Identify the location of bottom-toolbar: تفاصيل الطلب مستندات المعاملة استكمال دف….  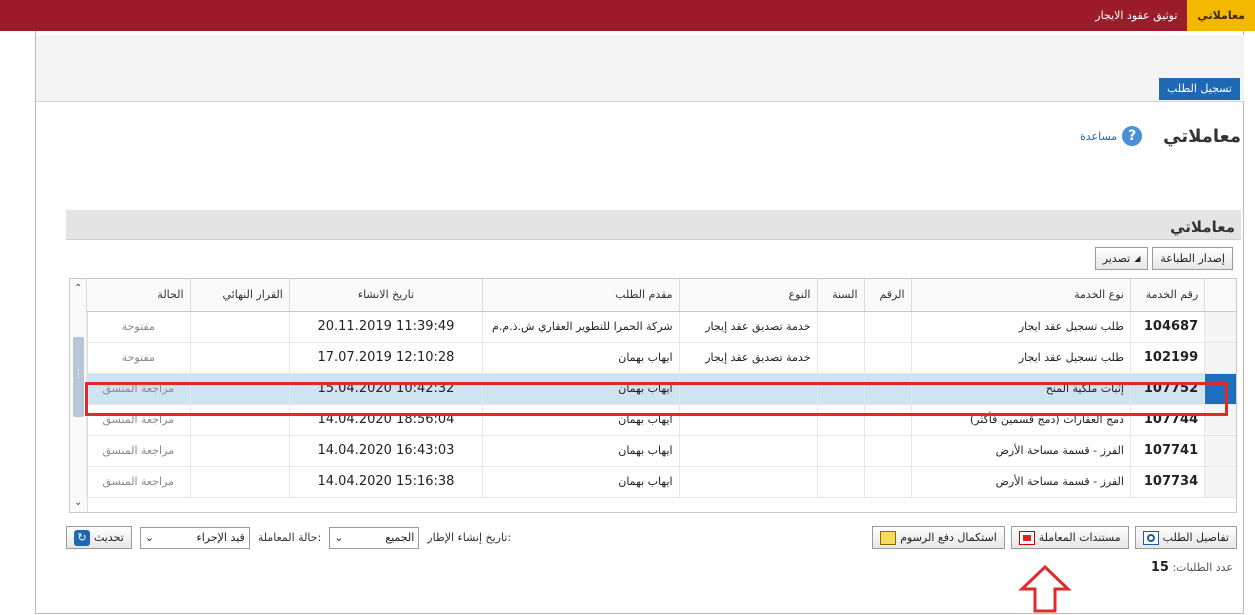
(653, 541).